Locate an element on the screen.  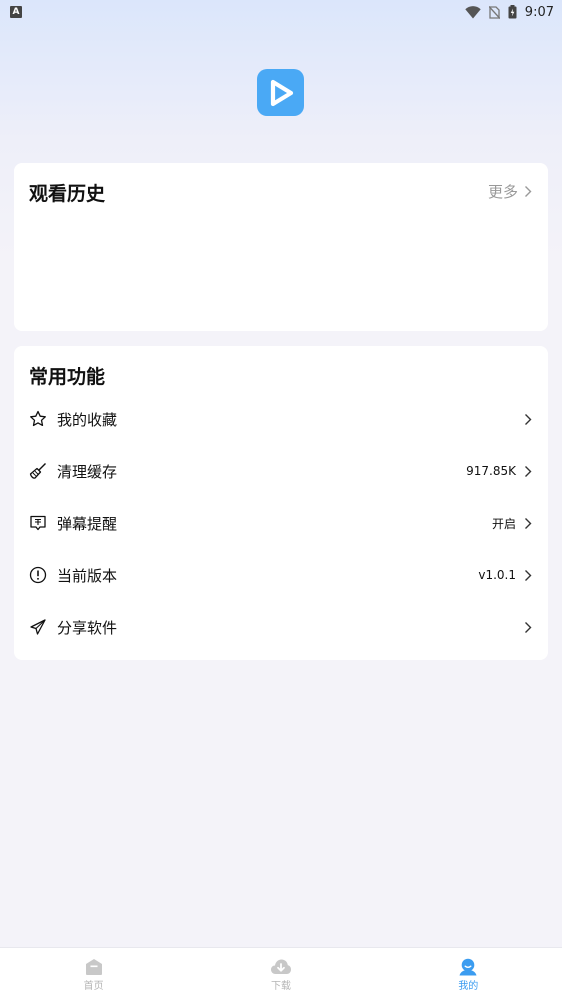
nav-download: 下载 is located at coordinates (280, 974).